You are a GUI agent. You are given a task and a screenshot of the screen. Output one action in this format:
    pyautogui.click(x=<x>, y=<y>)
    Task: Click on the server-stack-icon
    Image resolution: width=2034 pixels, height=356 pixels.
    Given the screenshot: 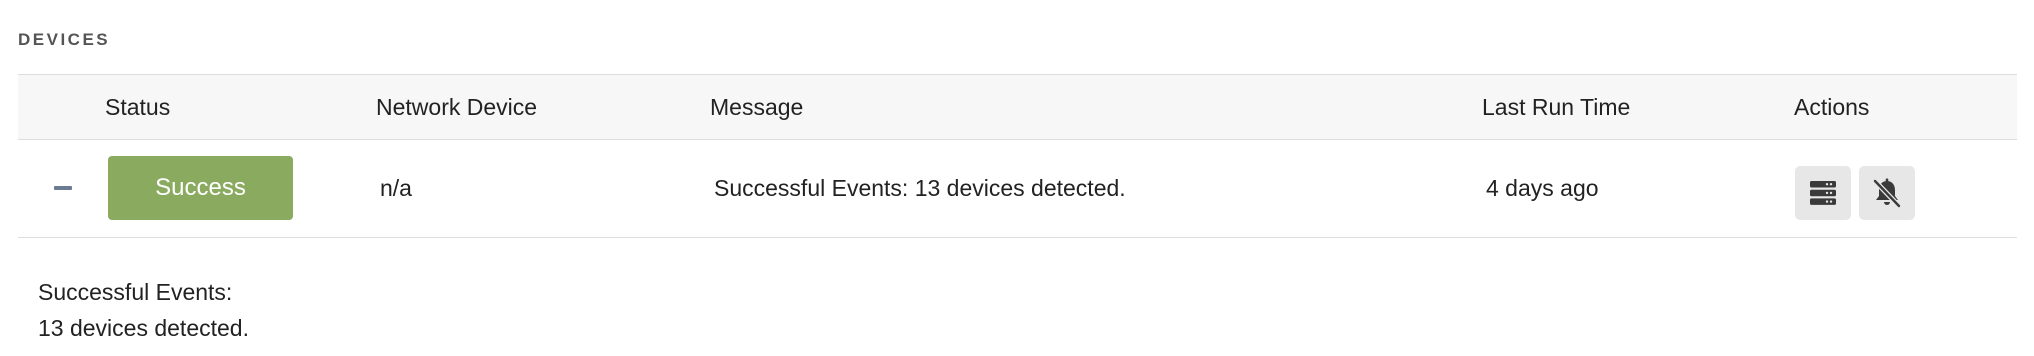 What is the action you would take?
    pyautogui.click(x=1823, y=193)
    